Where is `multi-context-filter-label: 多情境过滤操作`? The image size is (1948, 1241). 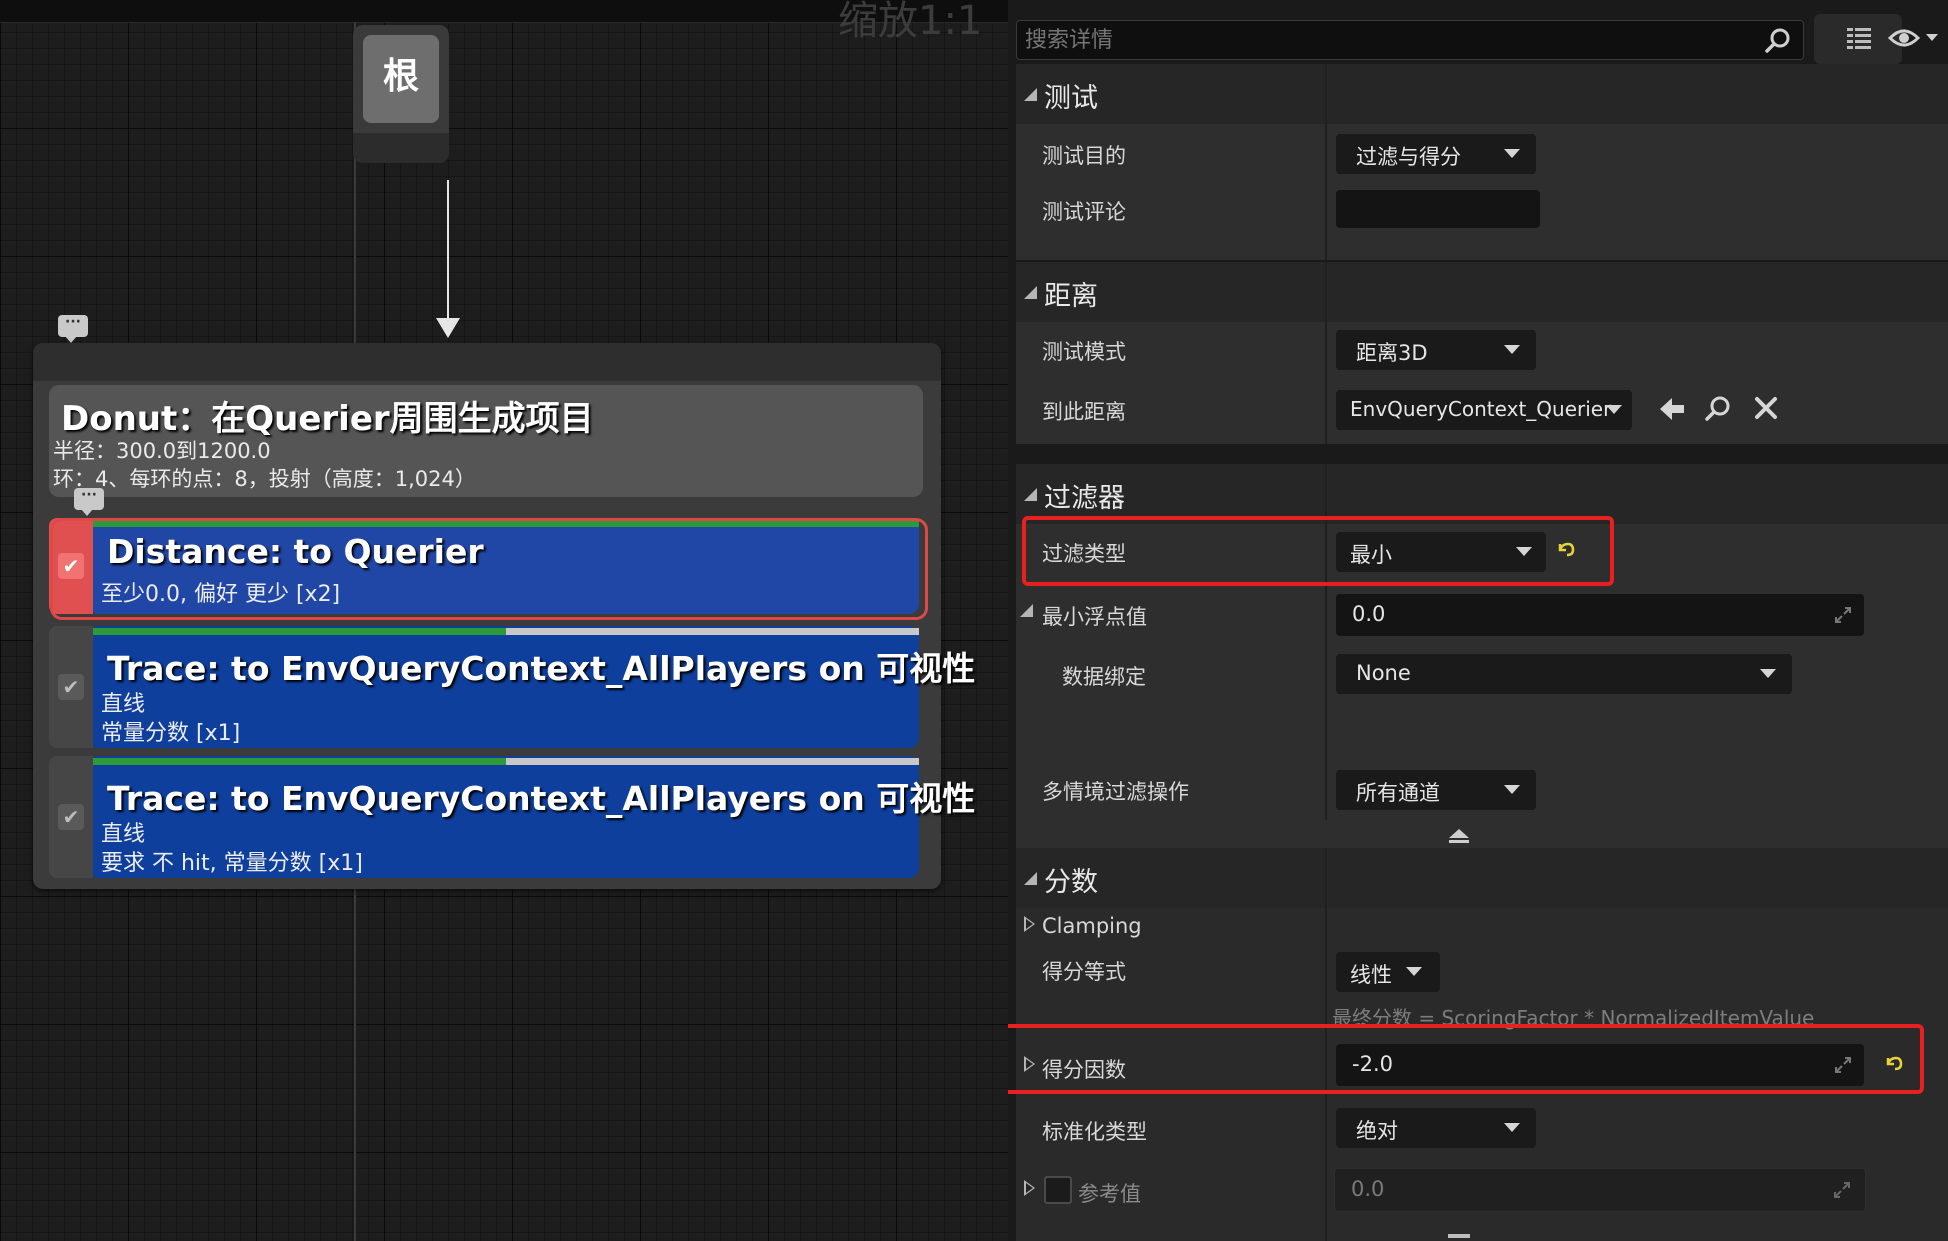 multi-context-filter-label: 多情境过滤操作 is located at coordinates (1115, 792).